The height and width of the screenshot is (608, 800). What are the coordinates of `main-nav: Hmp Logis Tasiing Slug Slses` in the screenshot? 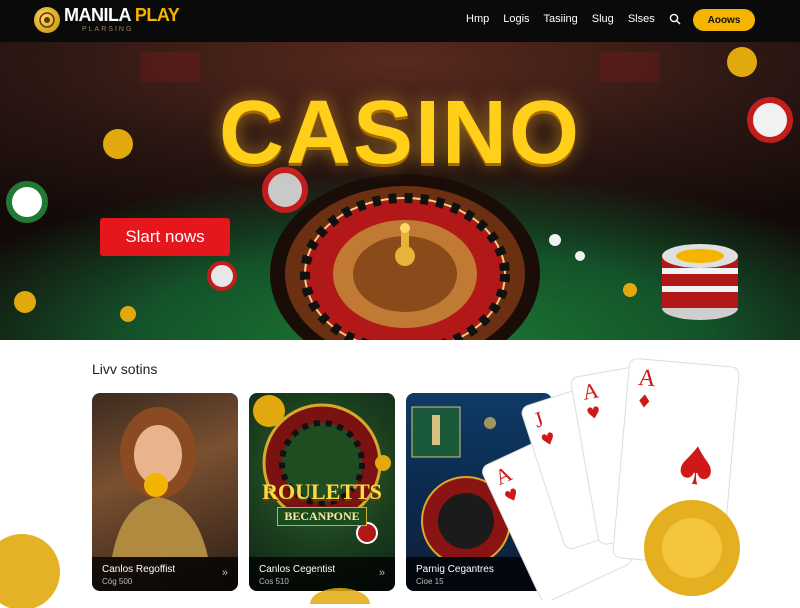 It's located at (581, 19).